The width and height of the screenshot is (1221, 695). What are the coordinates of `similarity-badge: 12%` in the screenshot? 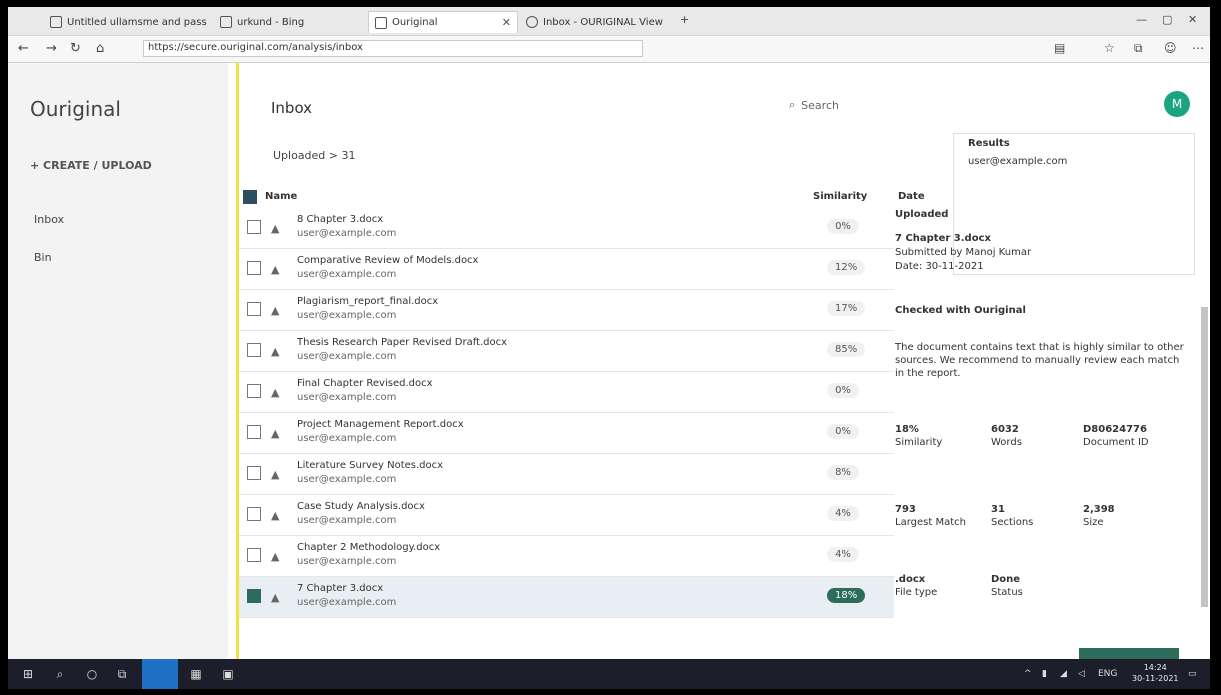 It's located at (846, 267).